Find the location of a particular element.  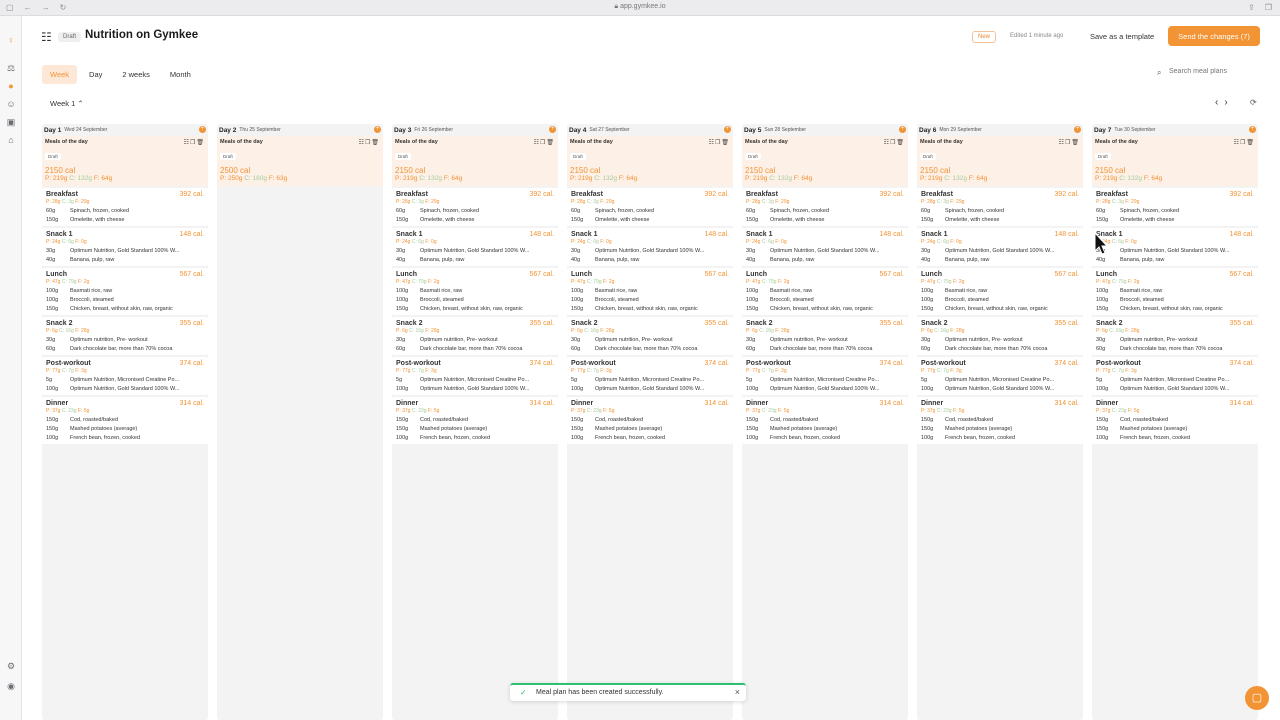

carb-value: C: 3g is located at coordinates (942, 202).